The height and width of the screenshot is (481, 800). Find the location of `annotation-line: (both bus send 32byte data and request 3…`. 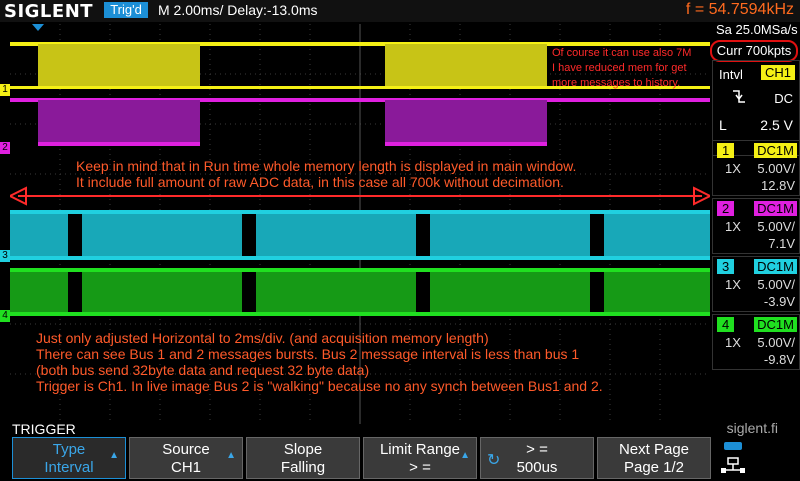

annotation-line: (both bus send 32byte data and request 3… is located at coordinates (203, 370).